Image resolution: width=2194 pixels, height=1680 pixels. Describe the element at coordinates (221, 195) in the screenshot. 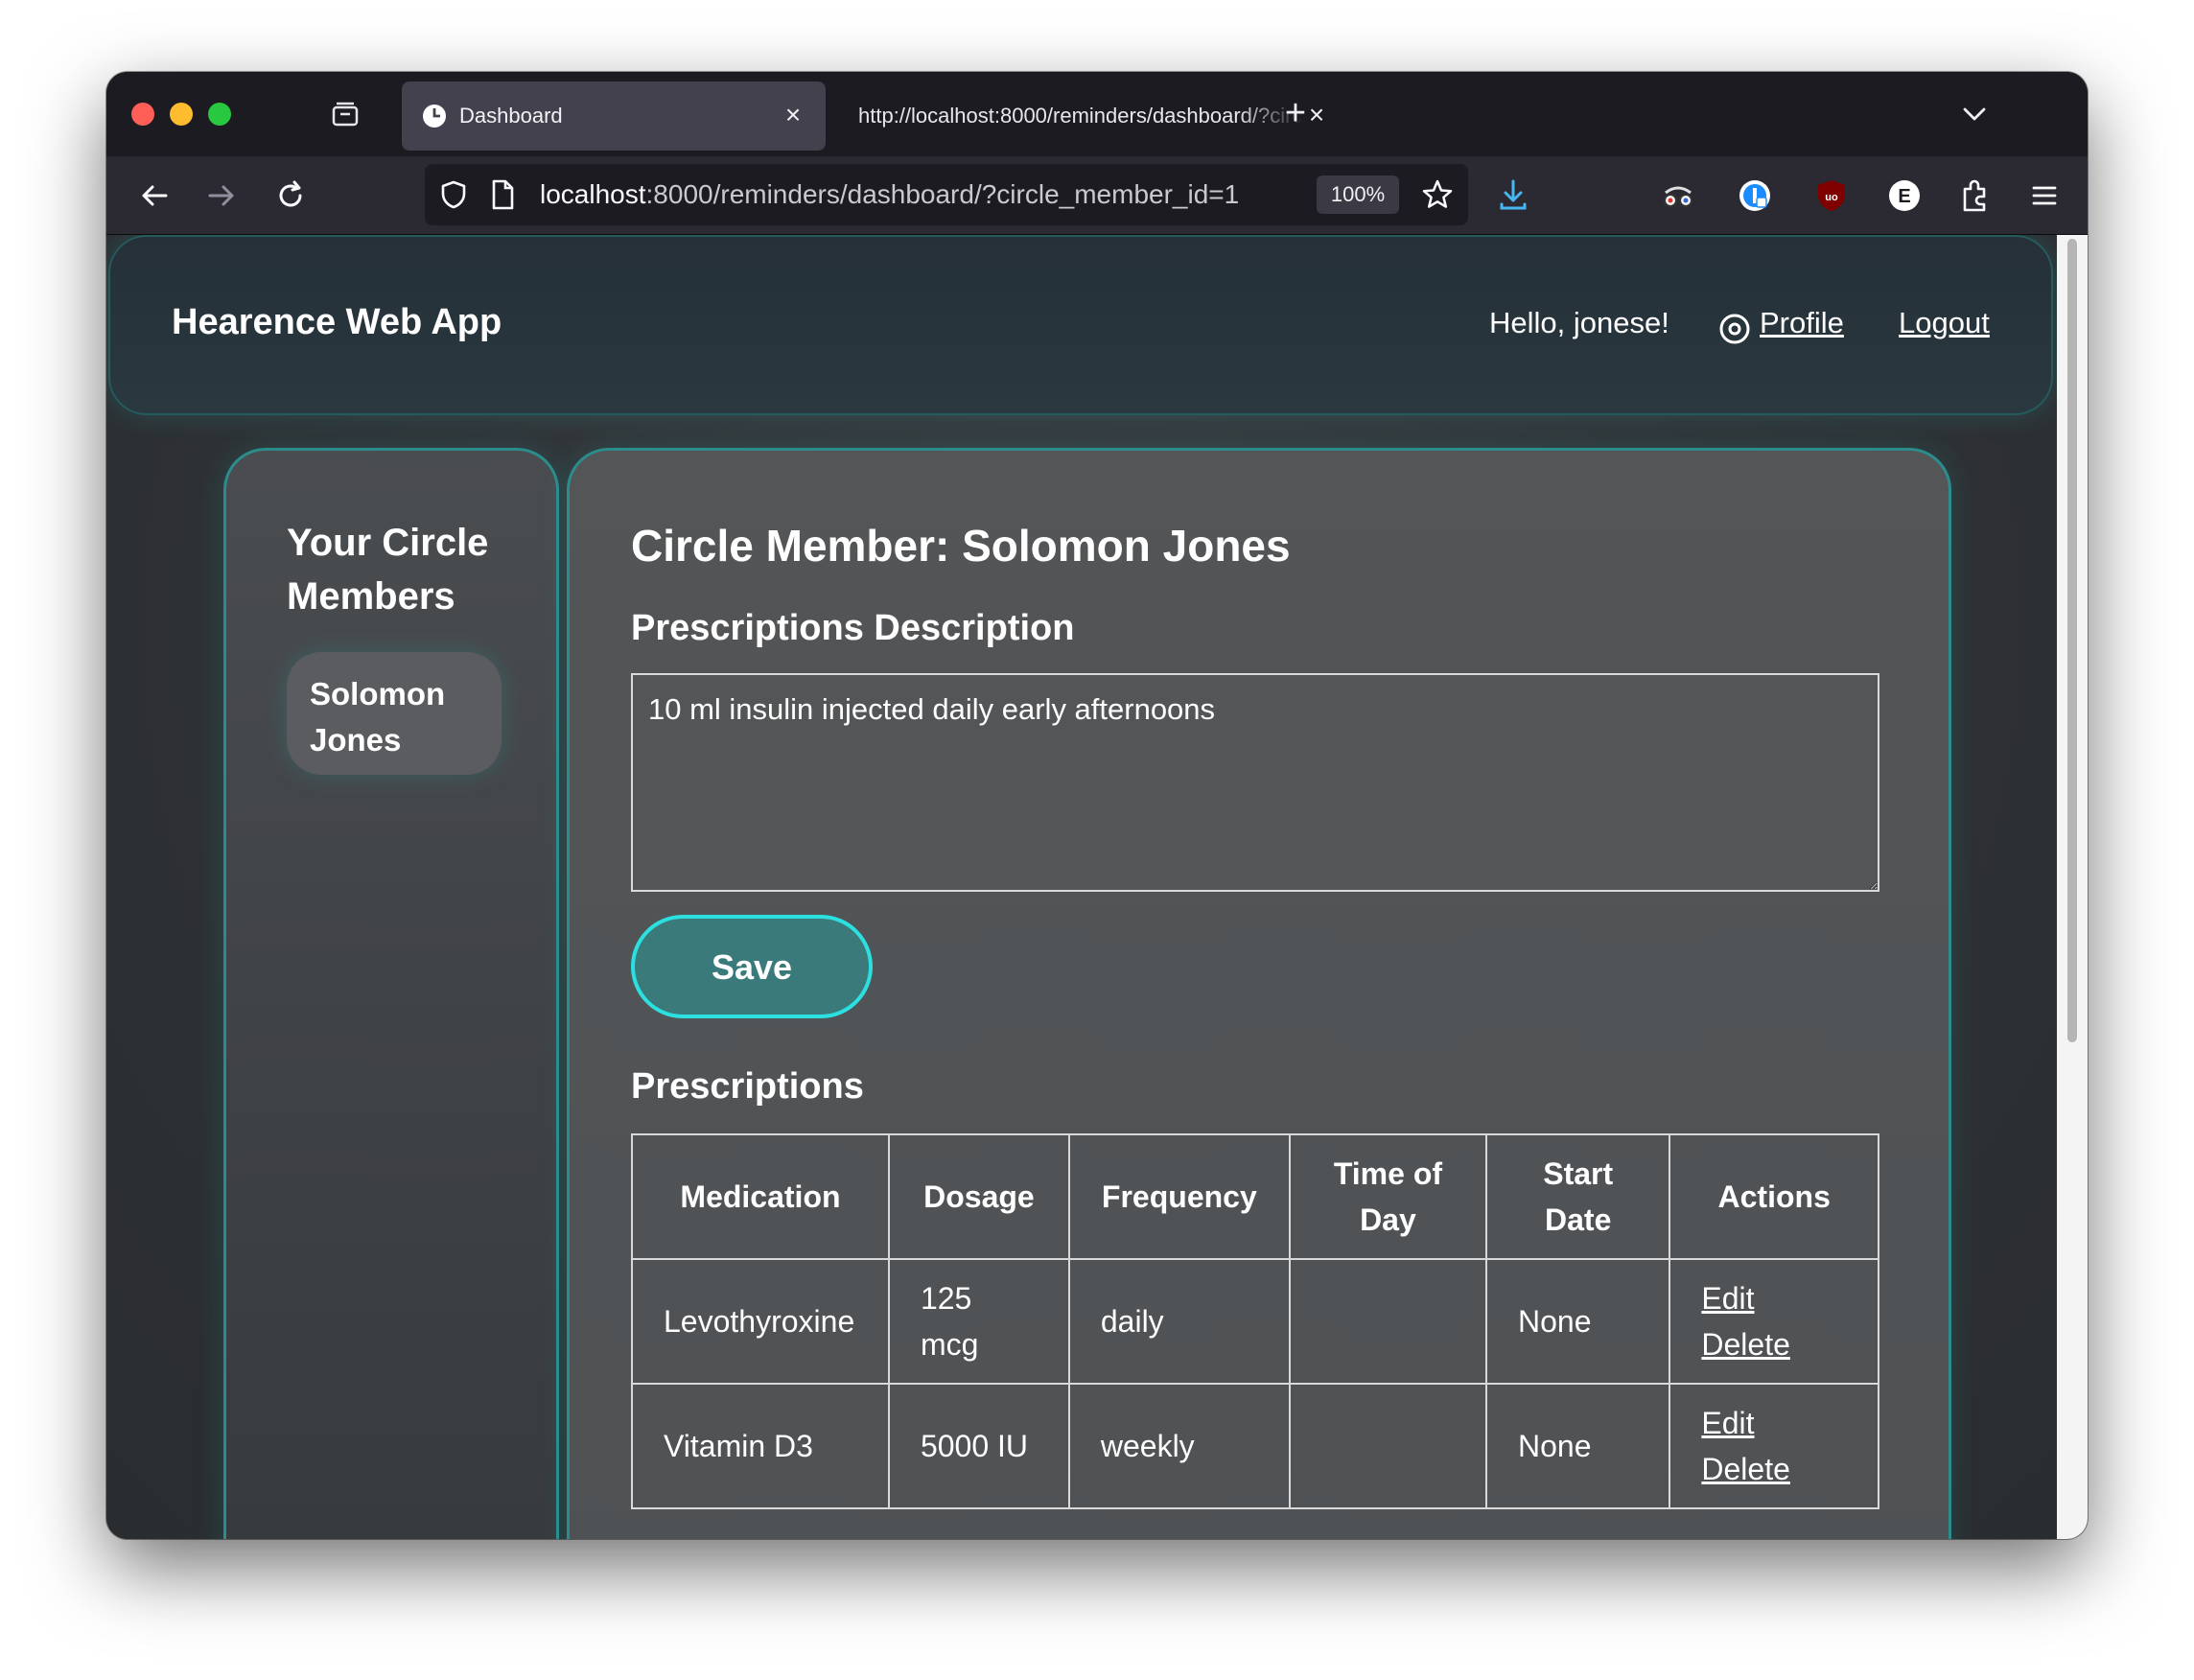

I see `forward-arrow-icon` at that location.